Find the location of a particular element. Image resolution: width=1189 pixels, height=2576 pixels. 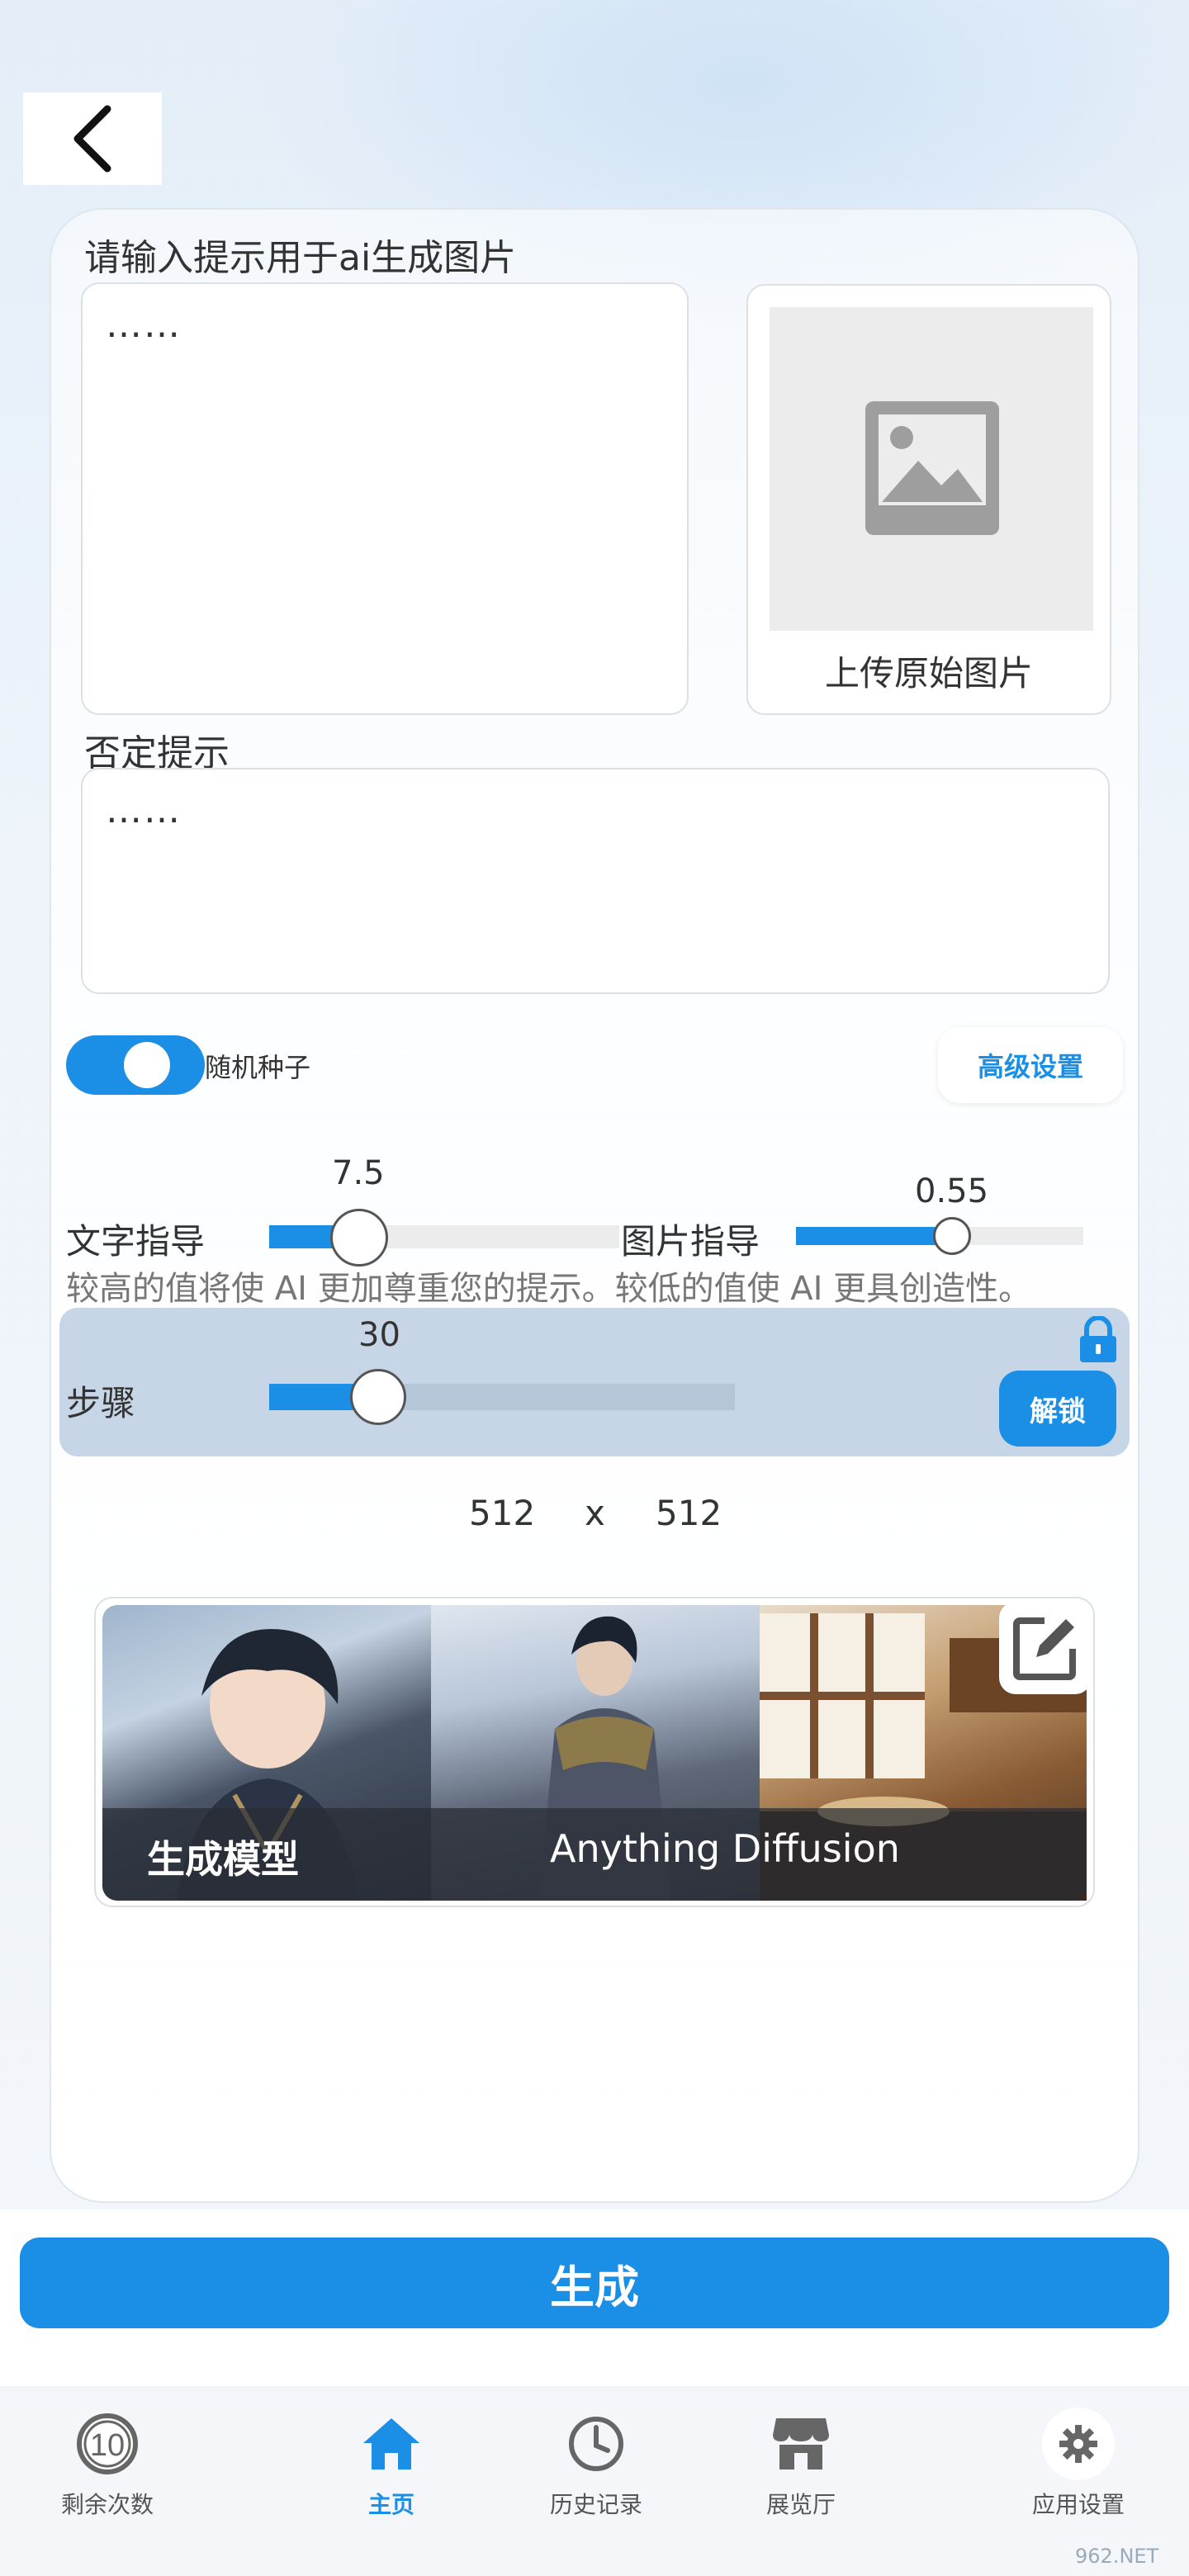

image-placeholder is located at coordinates (931, 469).